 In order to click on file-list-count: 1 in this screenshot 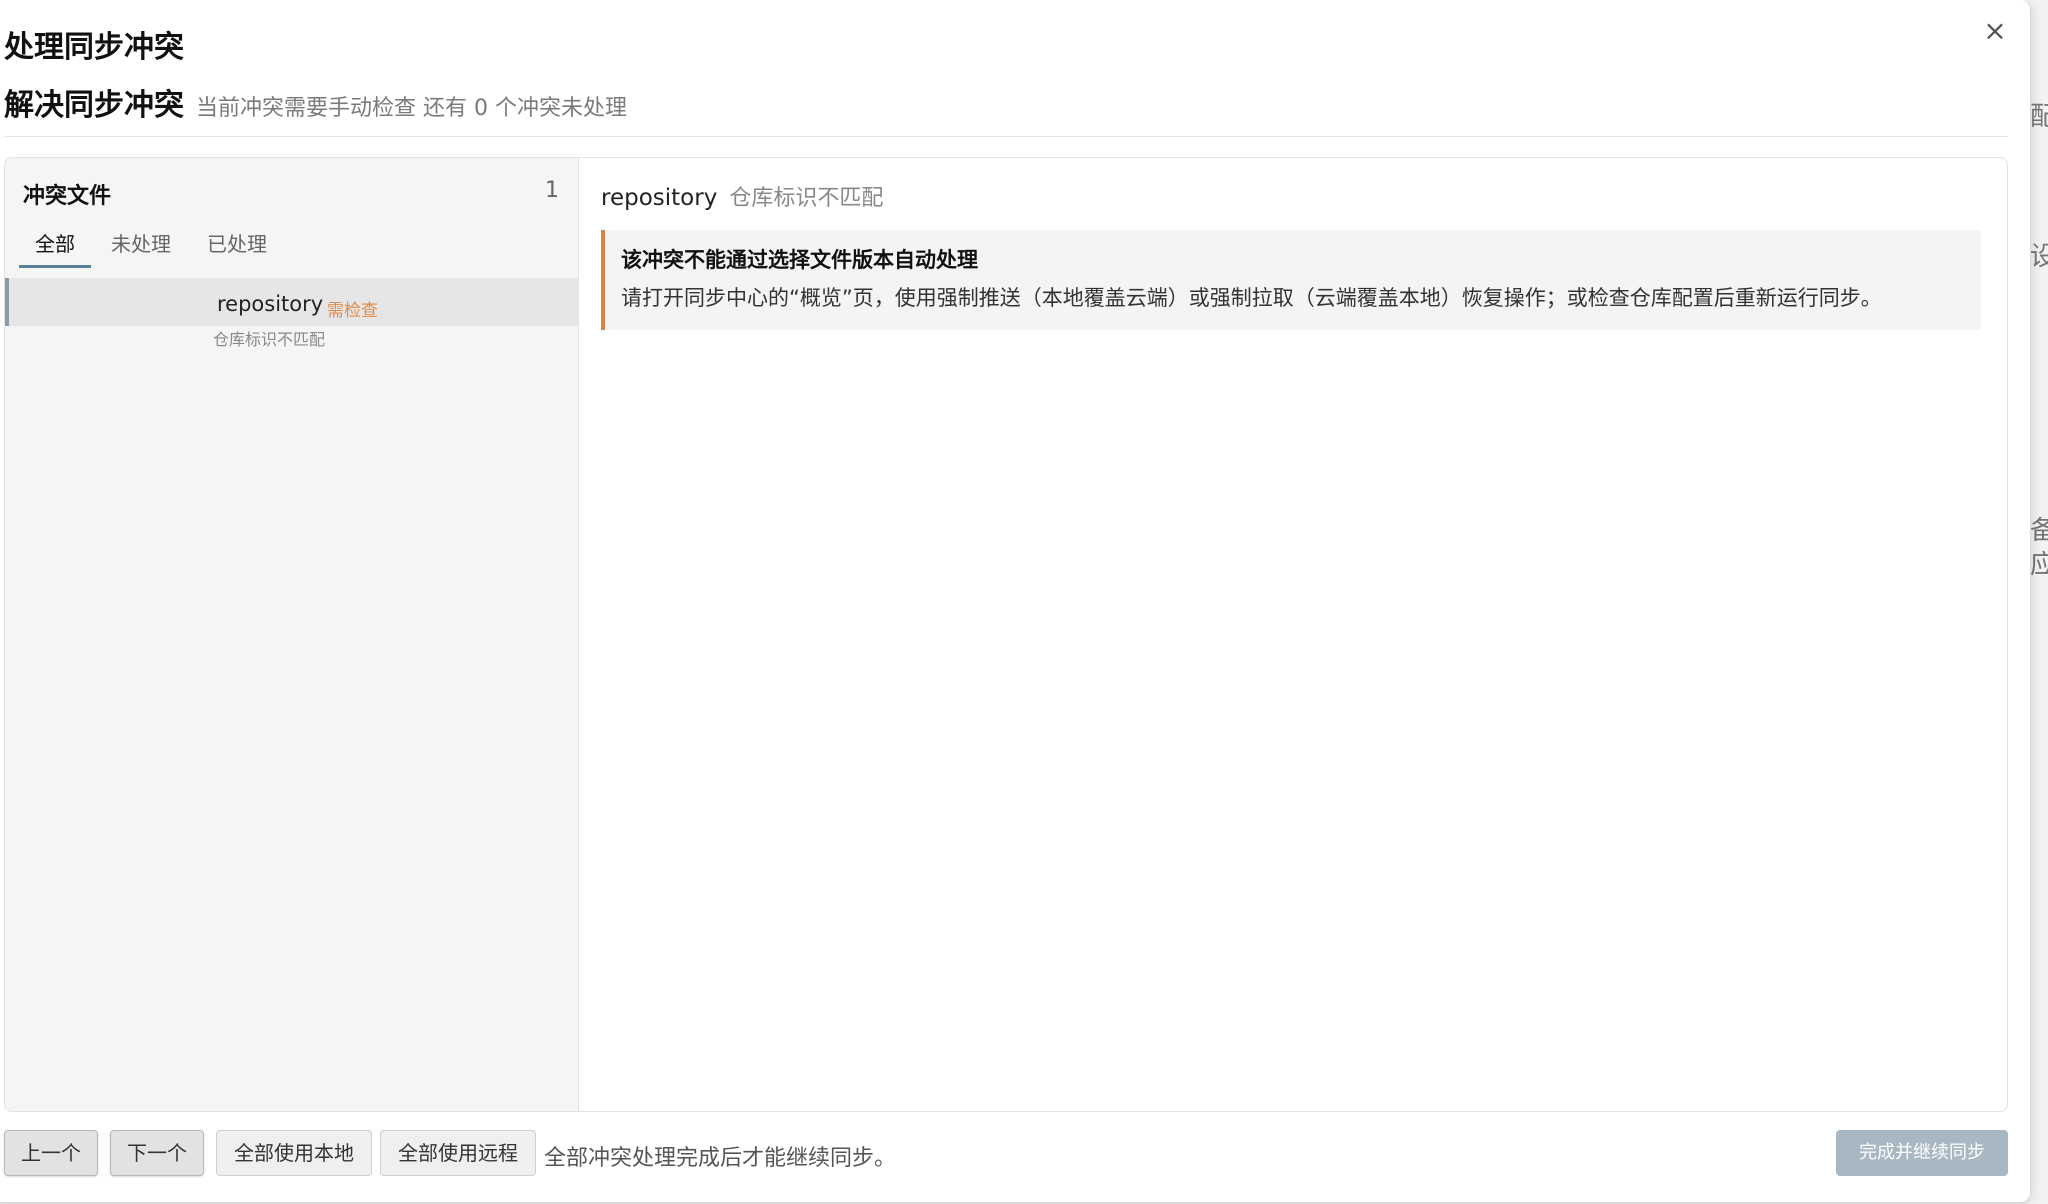, I will do `click(552, 190)`.